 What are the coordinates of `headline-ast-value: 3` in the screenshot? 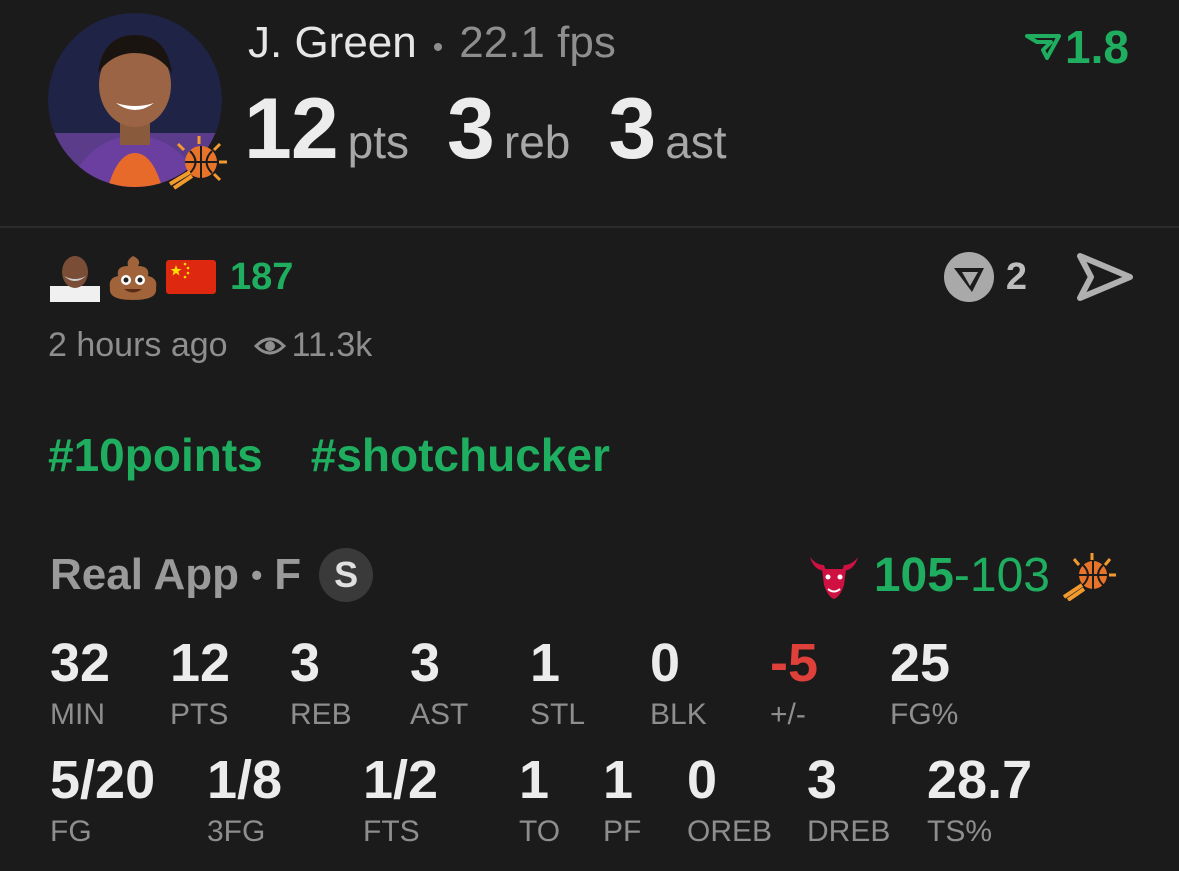 It's located at (632, 129).